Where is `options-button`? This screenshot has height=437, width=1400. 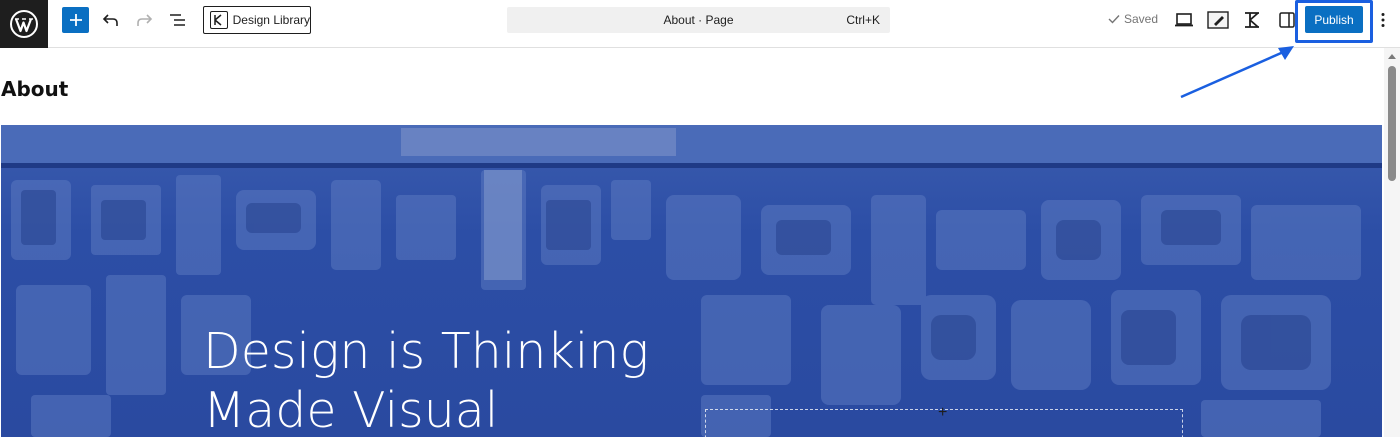 options-button is located at coordinates (1383, 20).